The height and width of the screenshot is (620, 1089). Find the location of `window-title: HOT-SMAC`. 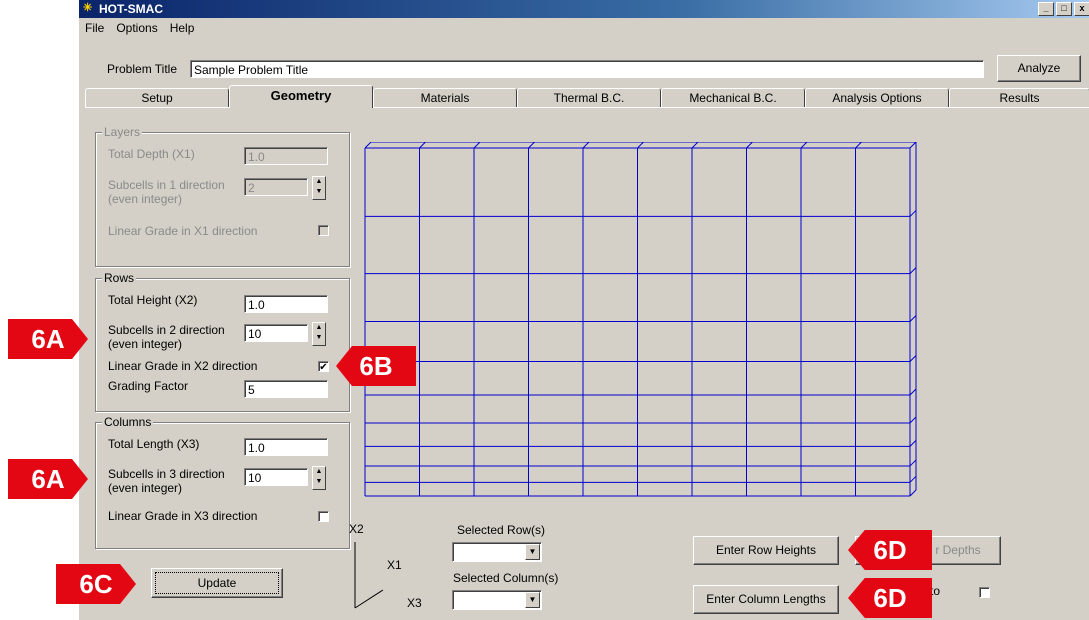

window-title: HOT-SMAC is located at coordinates (131, 9).